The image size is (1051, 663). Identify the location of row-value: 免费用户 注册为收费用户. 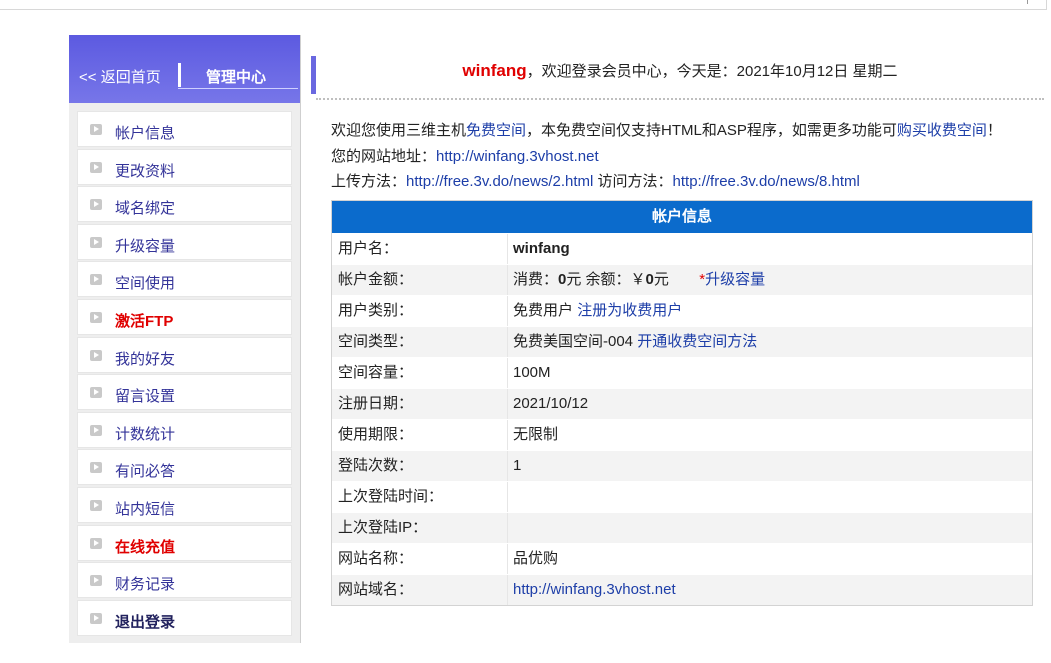
(770, 311).